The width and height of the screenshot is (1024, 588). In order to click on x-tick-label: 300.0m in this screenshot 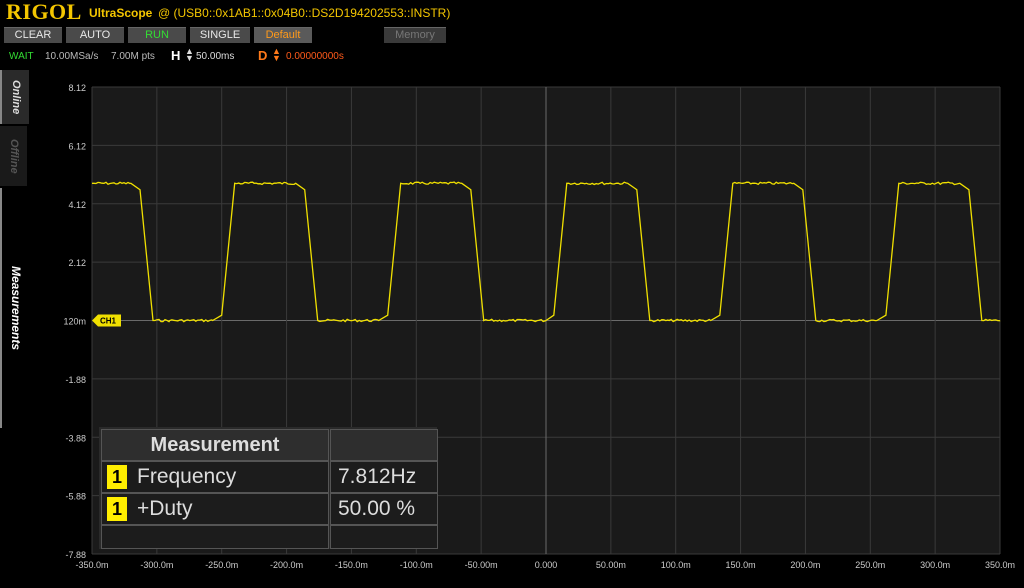, I will do `click(935, 565)`.